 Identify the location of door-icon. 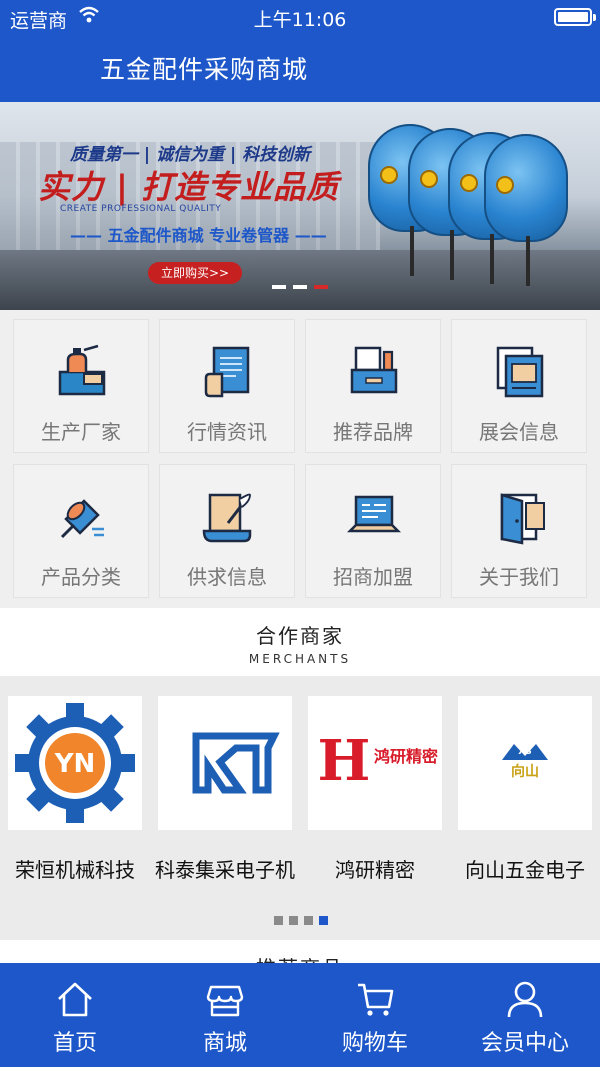
(522, 519).